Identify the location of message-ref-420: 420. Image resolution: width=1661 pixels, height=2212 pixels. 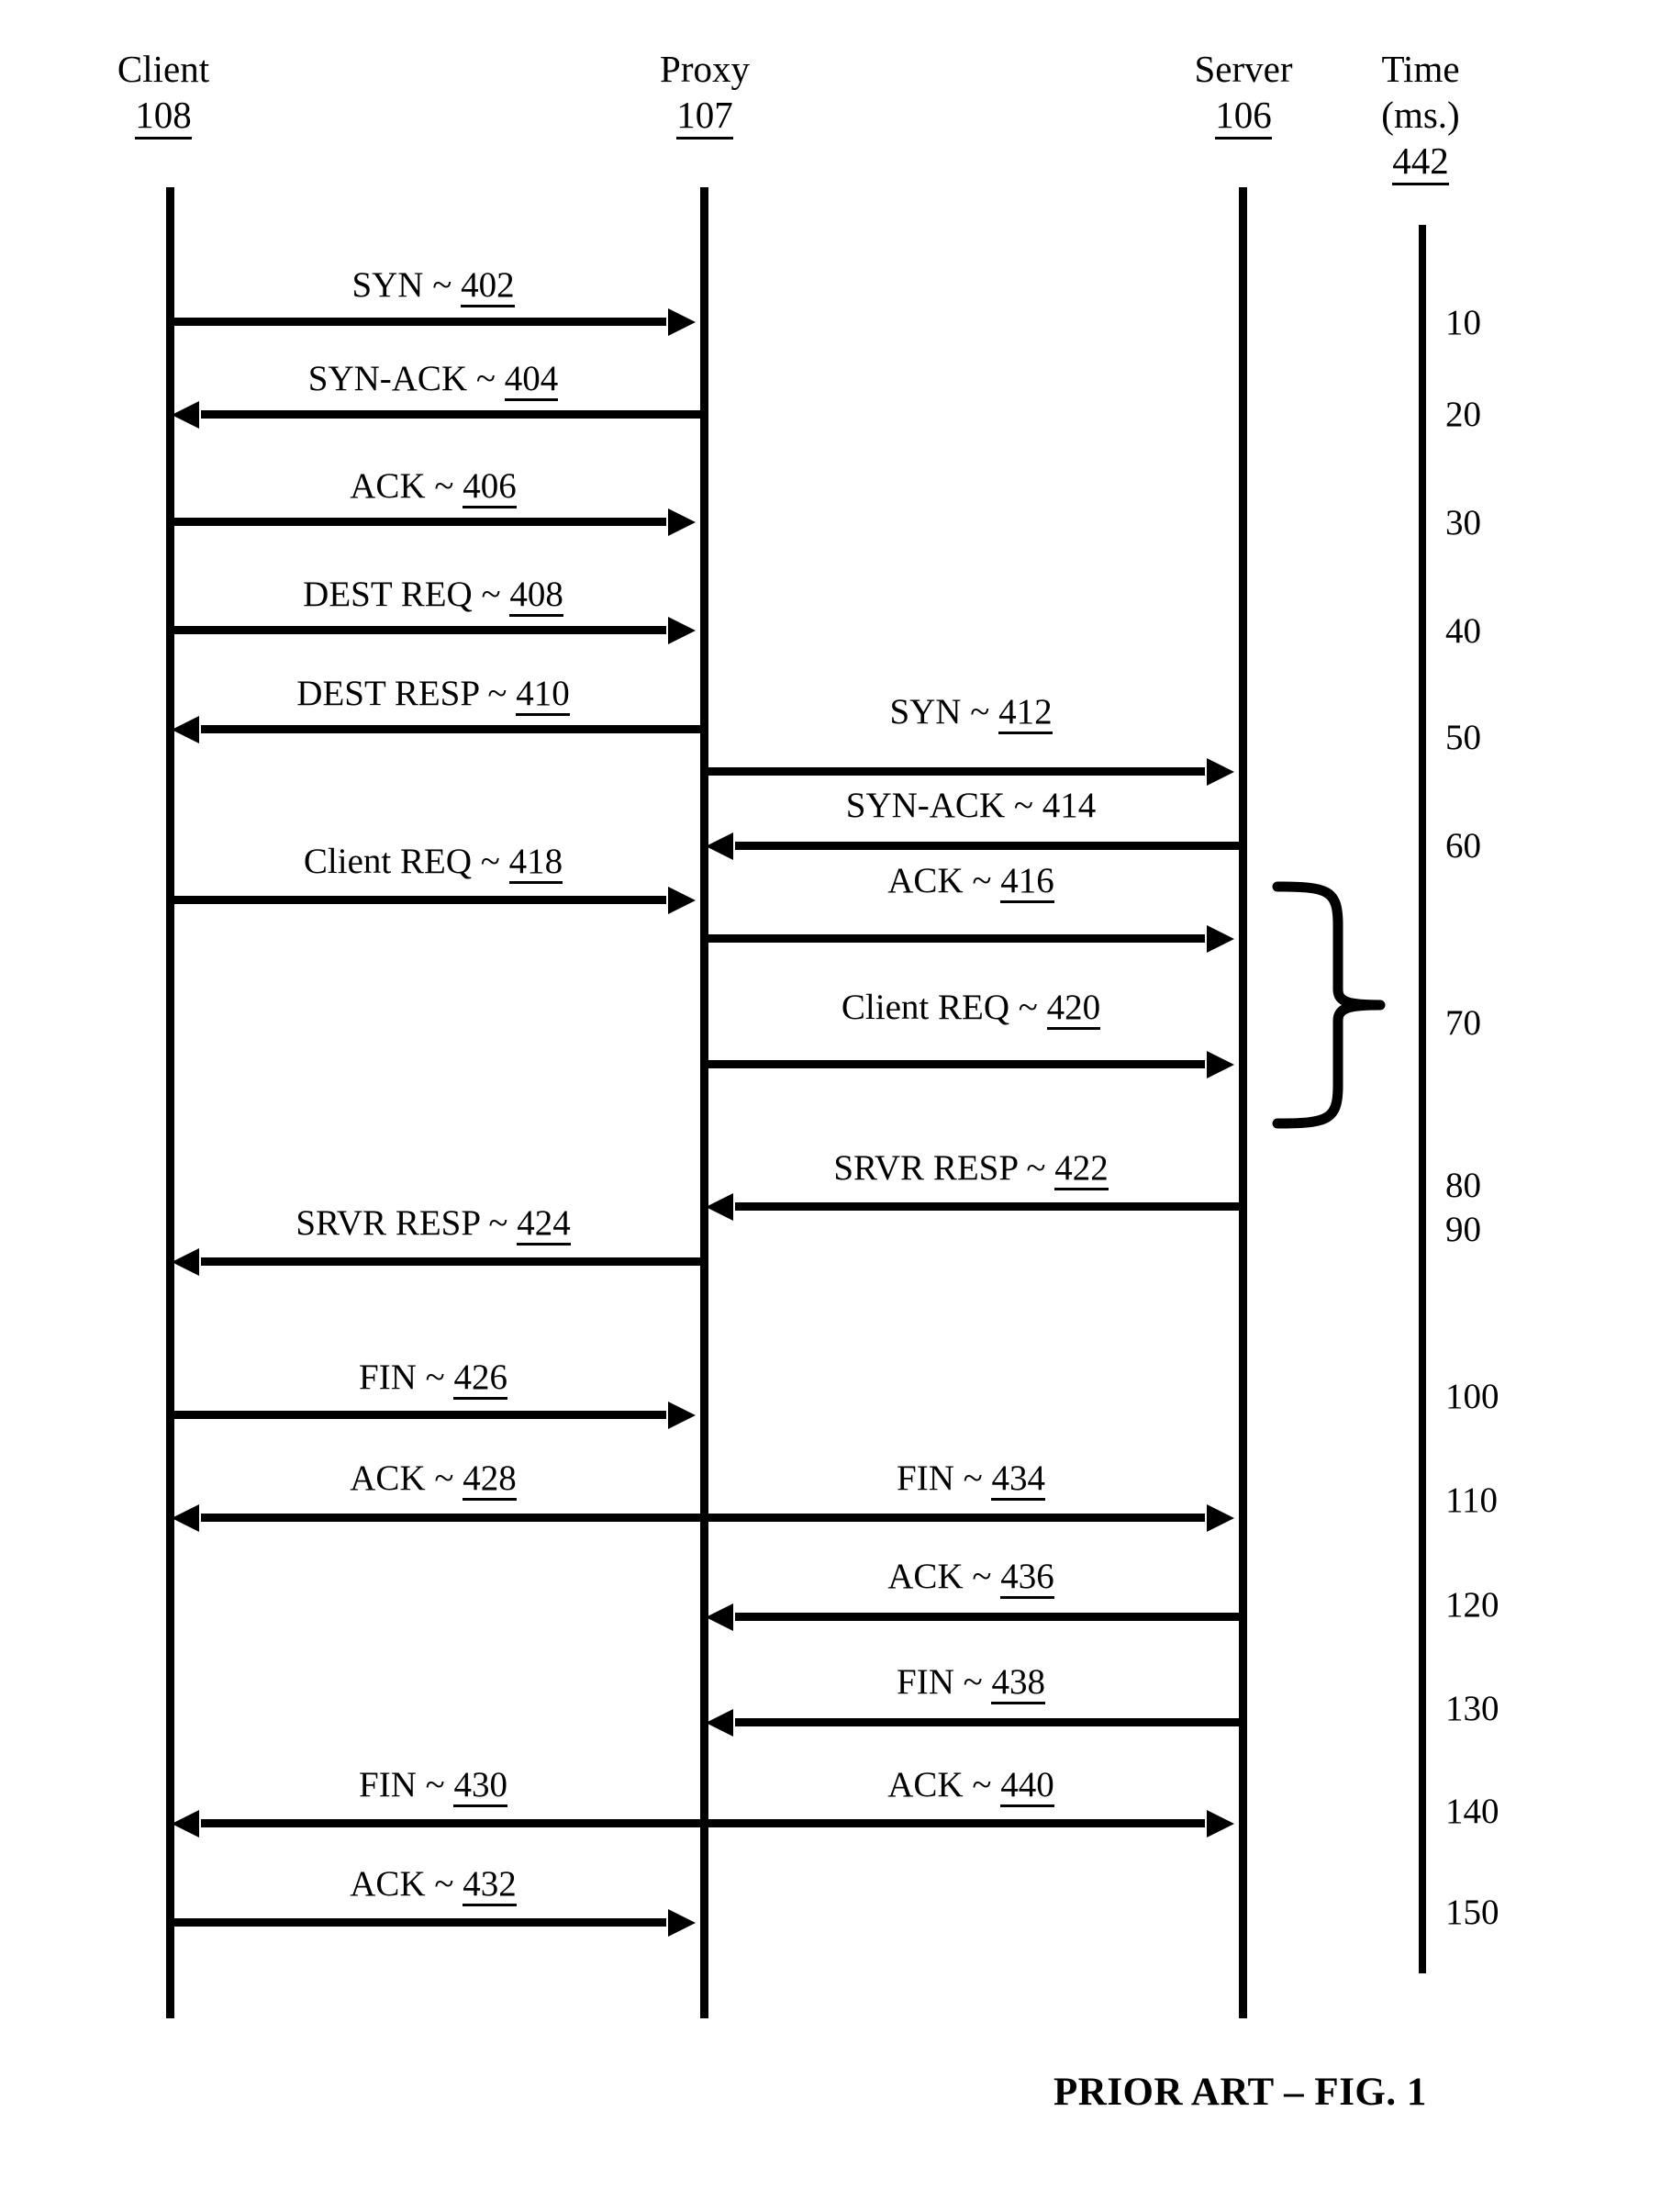
(1073, 1009).